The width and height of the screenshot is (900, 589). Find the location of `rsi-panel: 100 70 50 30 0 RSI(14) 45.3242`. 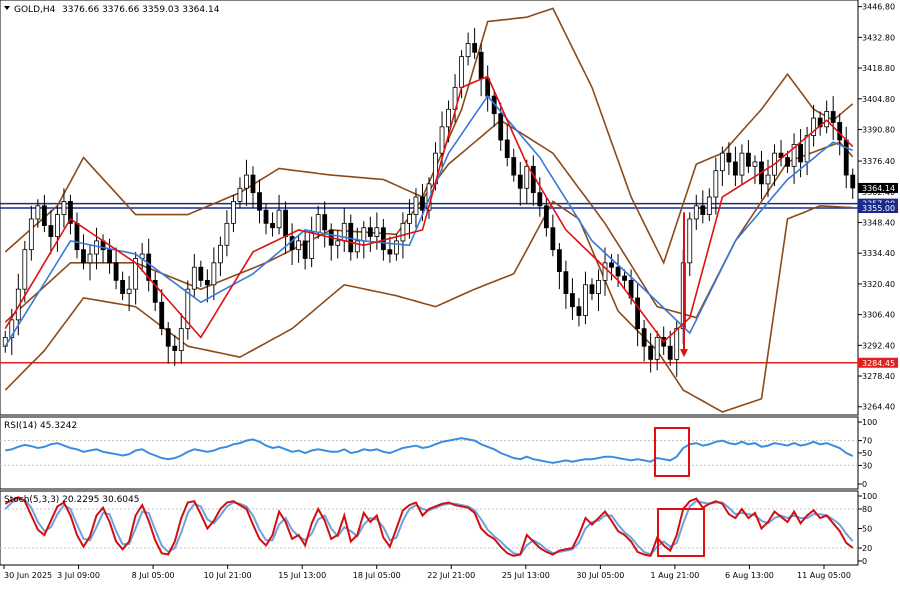

rsi-panel: 100 70 50 30 0 RSI(14) 45.3242 is located at coordinates (438, 453).